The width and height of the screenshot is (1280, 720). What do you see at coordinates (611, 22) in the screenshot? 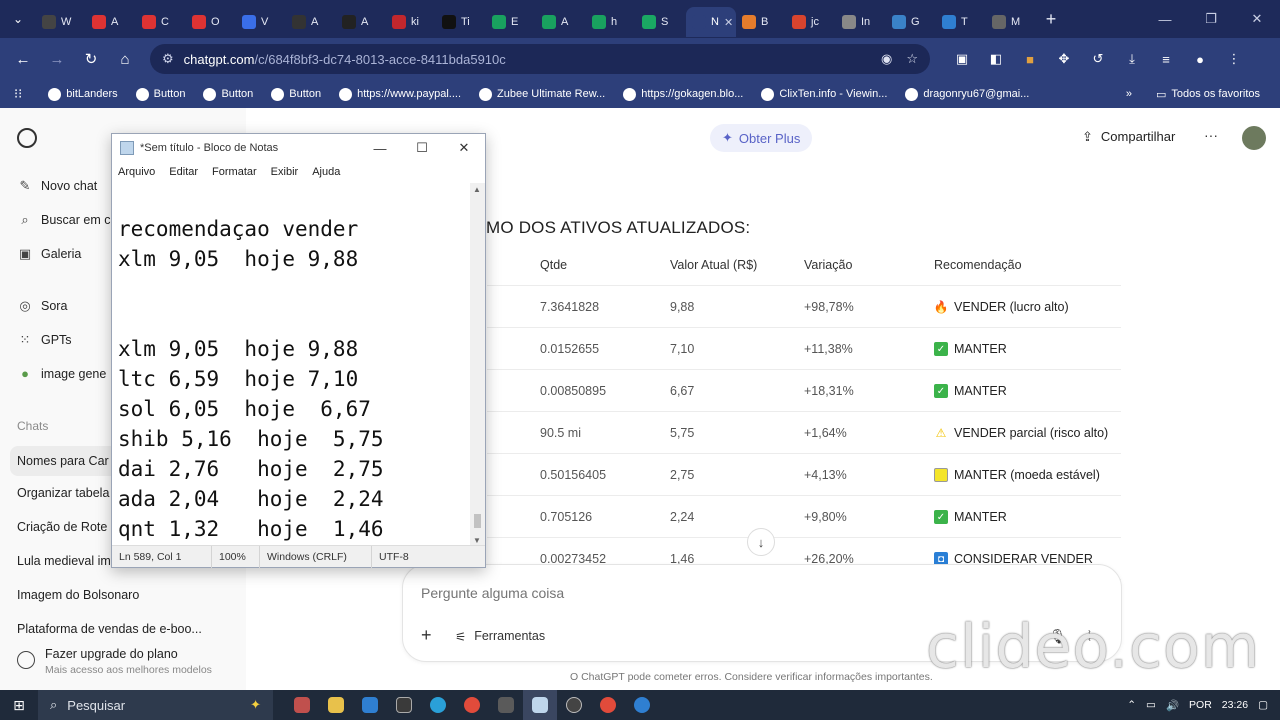
I see `browser-tab: h` at bounding box center [611, 22].